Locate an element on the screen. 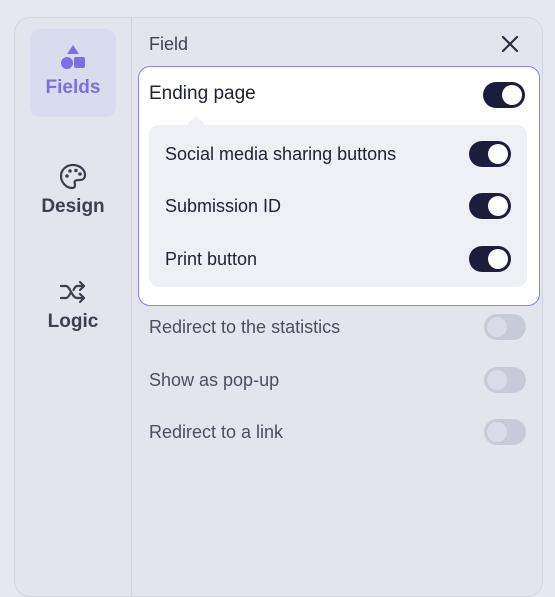 This screenshot has height=597, width=555. panel-title: Field is located at coordinates (169, 44).